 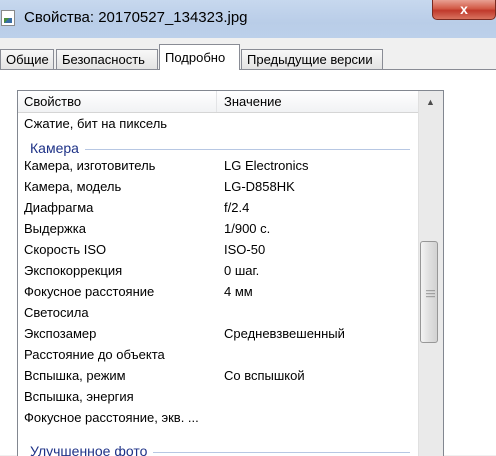 I want to click on list-item: Светосила, so click(x=218, y=313).